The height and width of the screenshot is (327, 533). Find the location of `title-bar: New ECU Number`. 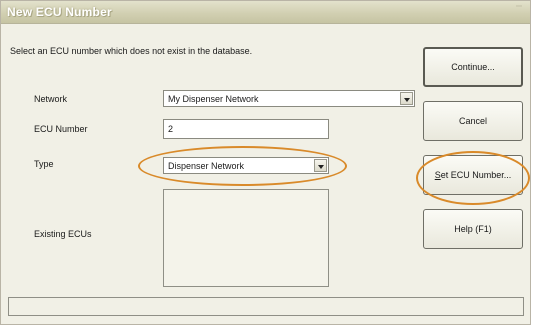

title-bar: New ECU Number is located at coordinates (265, 12).